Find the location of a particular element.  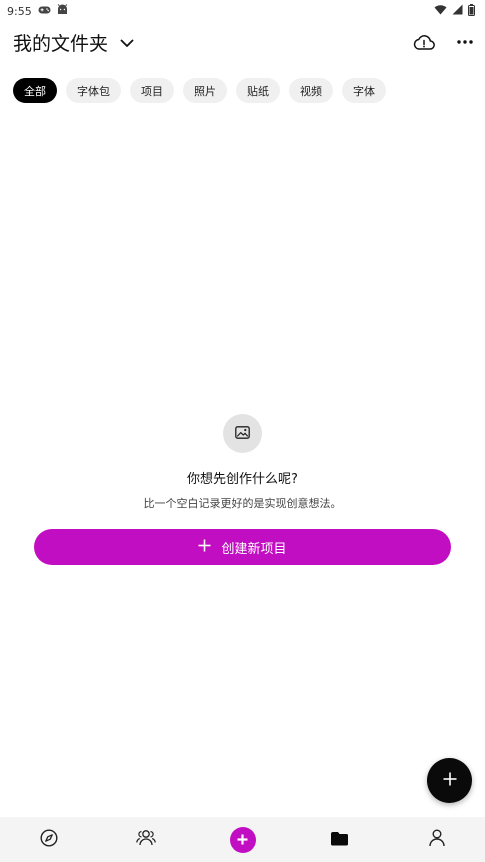

filter-chip-fonts: 字体 is located at coordinates (364, 90).